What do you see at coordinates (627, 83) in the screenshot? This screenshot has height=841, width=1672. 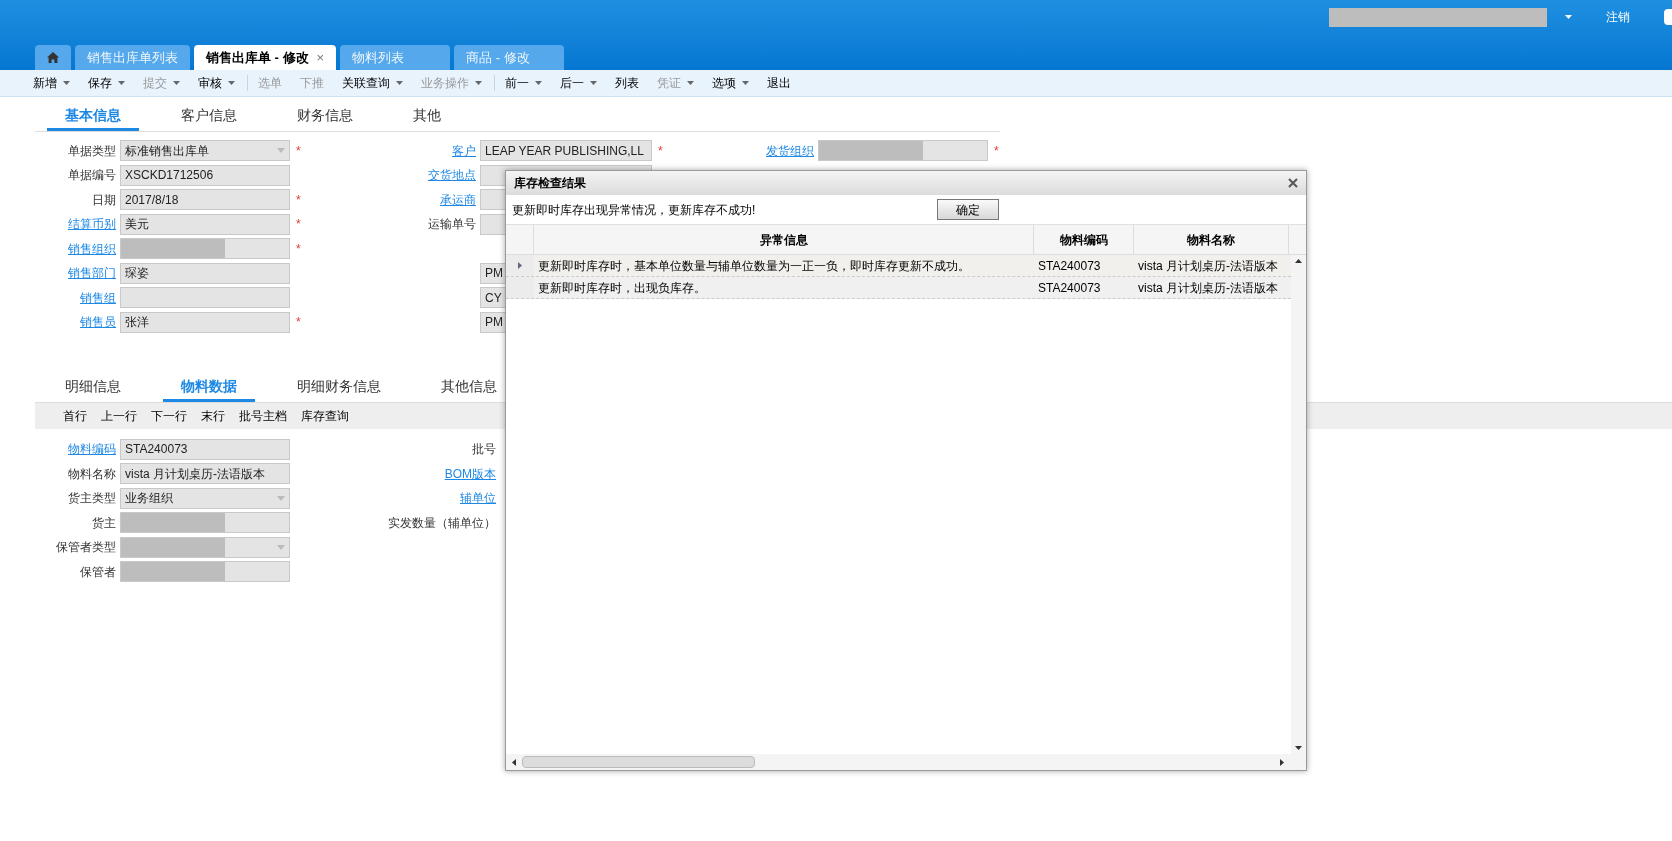 I see `toolbar-button: 列表` at bounding box center [627, 83].